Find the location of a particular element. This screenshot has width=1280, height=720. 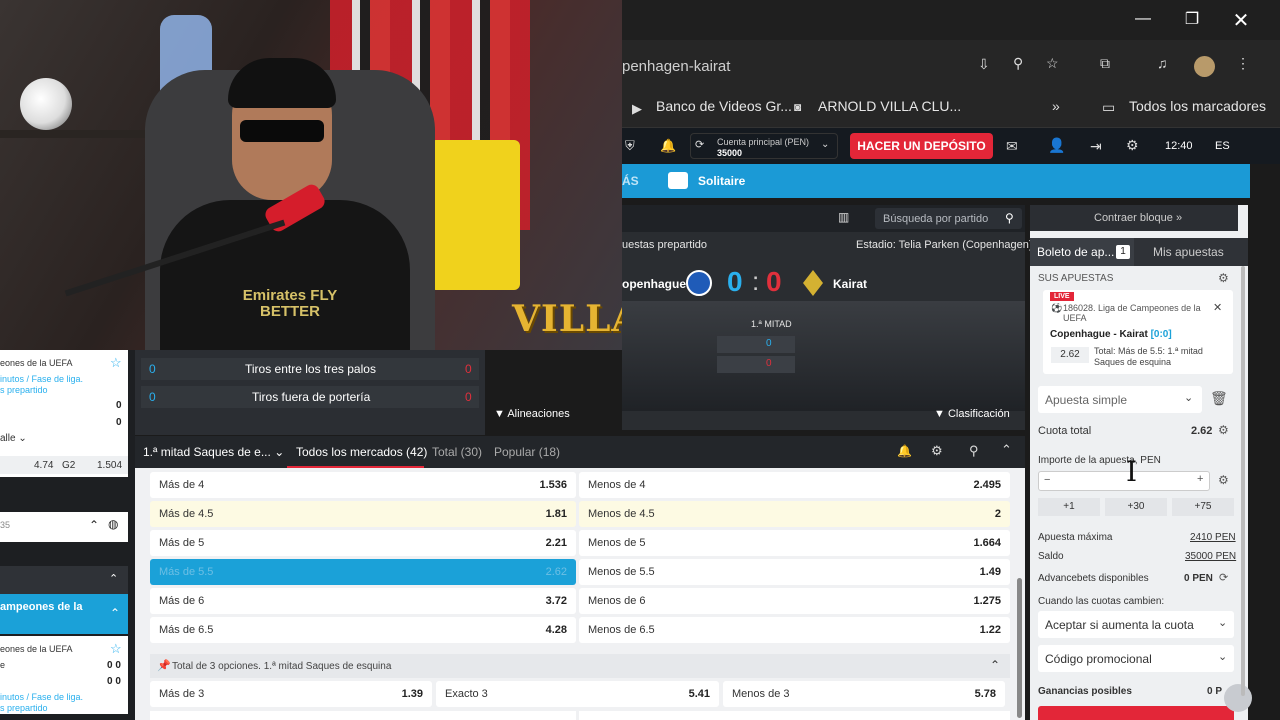

collapse-icon: ⌃ is located at coordinates (94, 525).